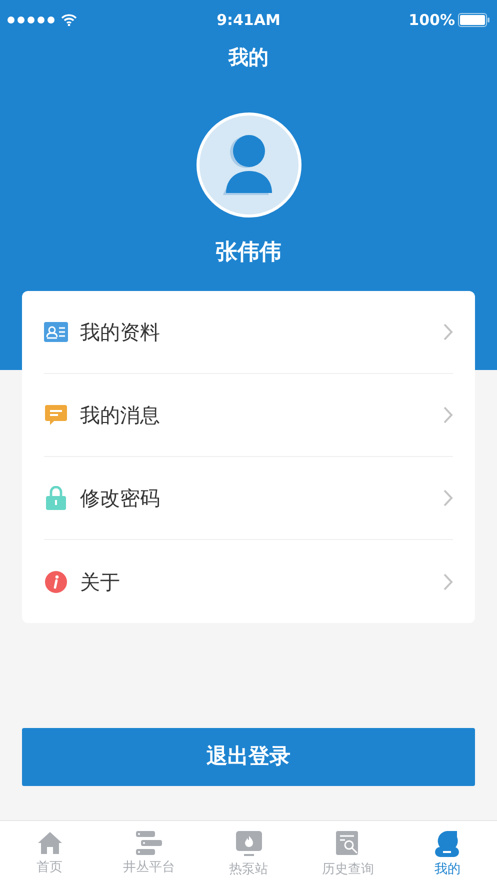  What do you see at coordinates (447, 844) in the screenshot?
I see `person-icon` at bounding box center [447, 844].